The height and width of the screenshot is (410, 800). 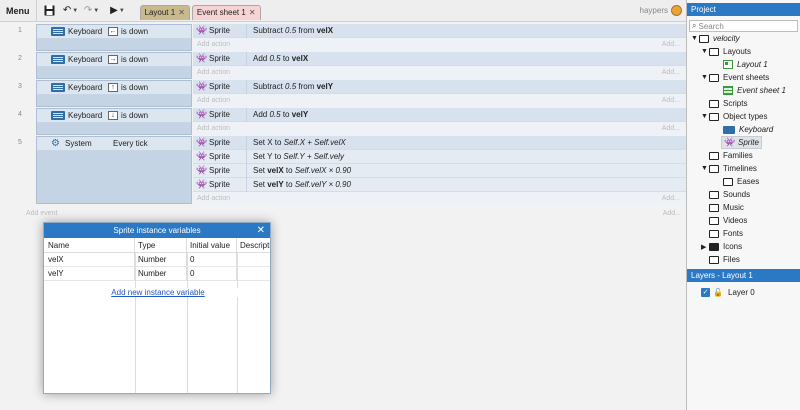 I want to click on variable-name: velX, so click(x=89, y=259).